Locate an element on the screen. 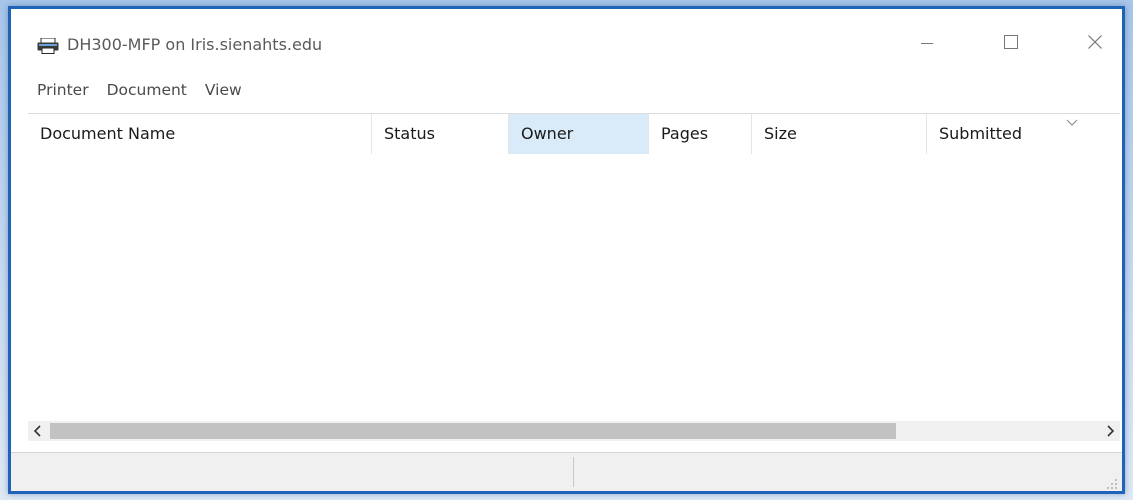 The image size is (1133, 500). maximize-icon is located at coordinates (1011, 44).